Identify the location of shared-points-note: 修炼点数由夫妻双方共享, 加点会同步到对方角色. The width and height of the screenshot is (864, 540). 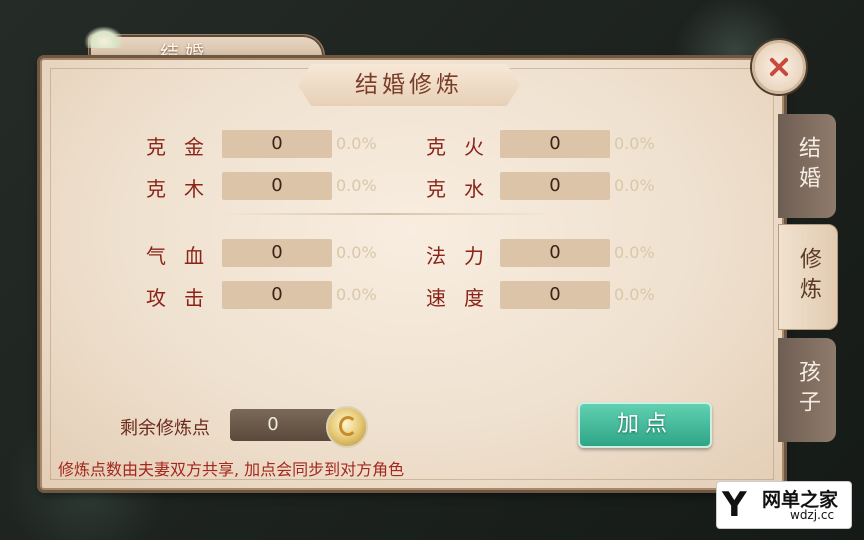
(231, 469).